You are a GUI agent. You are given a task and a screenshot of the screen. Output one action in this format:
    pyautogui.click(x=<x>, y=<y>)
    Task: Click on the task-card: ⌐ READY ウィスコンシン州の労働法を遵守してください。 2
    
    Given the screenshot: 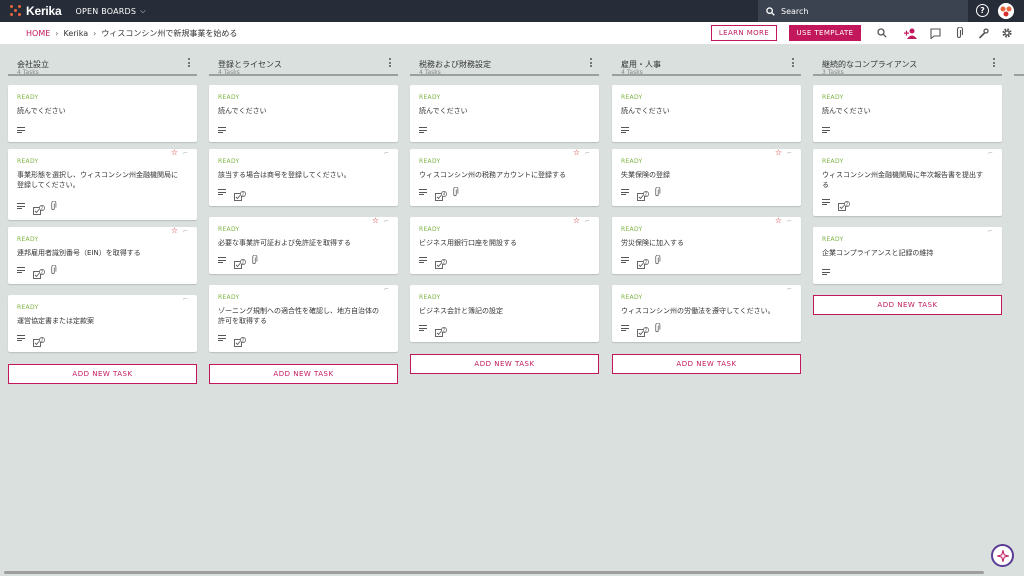 What is the action you would take?
    pyautogui.click(x=706, y=313)
    